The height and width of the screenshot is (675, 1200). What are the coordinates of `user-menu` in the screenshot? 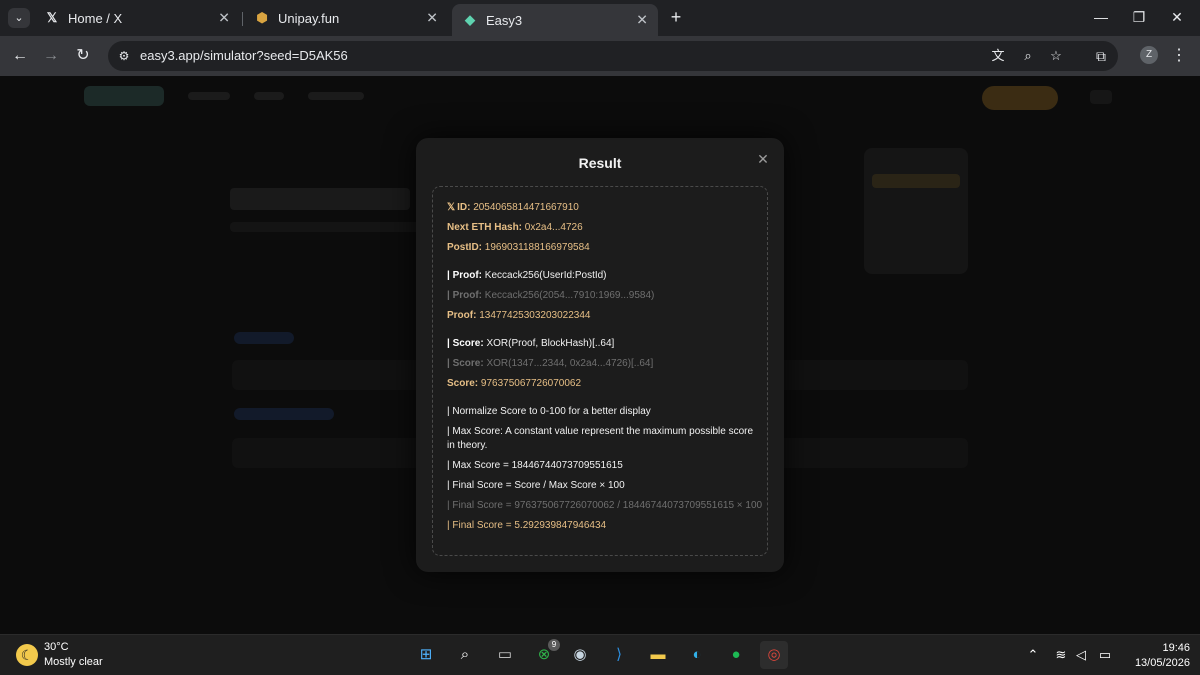 It's located at (1101, 97).